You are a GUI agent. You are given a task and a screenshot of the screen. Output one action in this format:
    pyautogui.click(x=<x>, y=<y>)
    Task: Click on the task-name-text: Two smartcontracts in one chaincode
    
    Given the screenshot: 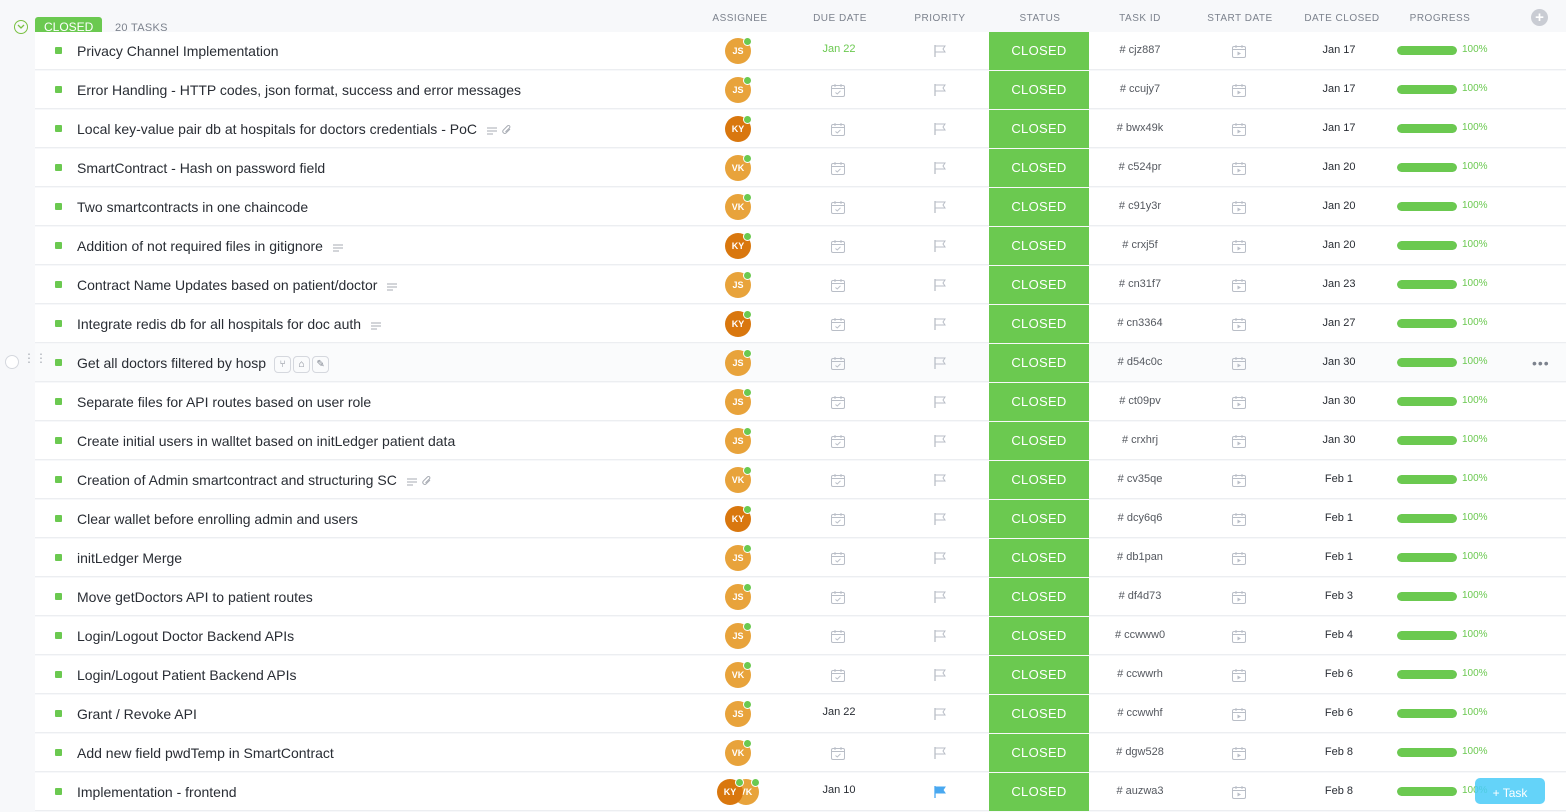 What is the action you would take?
    pyautogui.click(x=192, y=207)
    